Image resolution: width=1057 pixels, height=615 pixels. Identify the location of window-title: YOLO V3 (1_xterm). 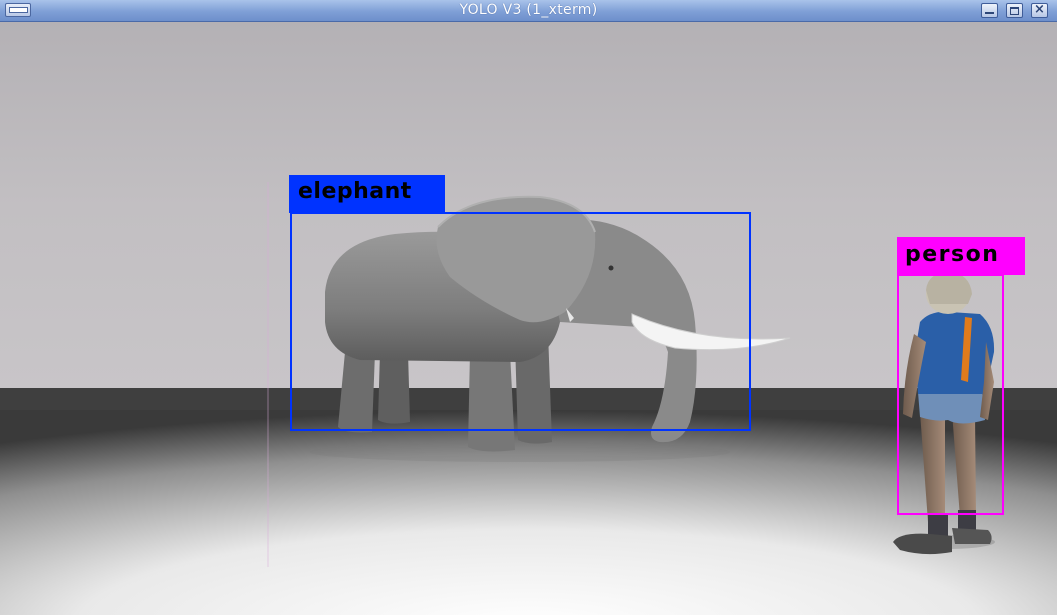
(528, 10).